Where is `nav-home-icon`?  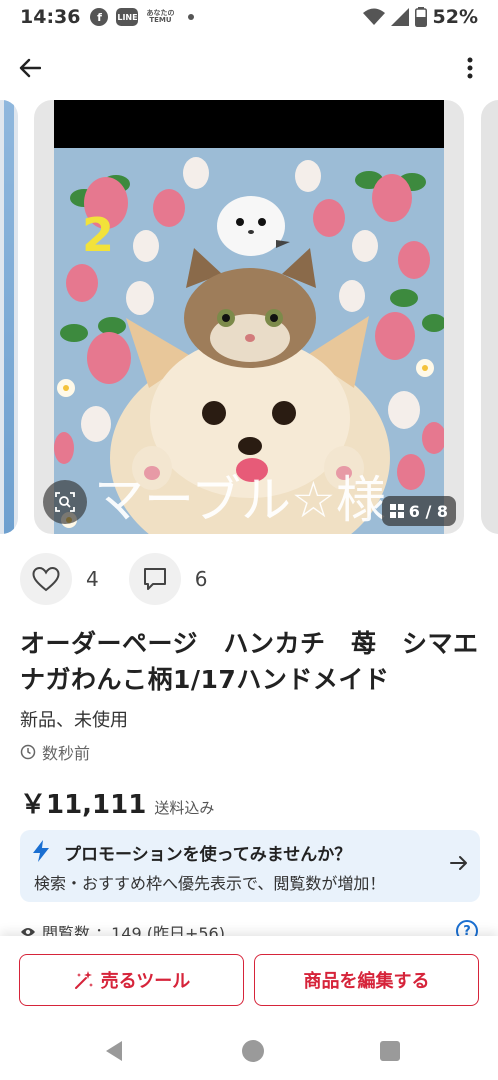 nav-home-icon is located at coordinates (253, 1051).